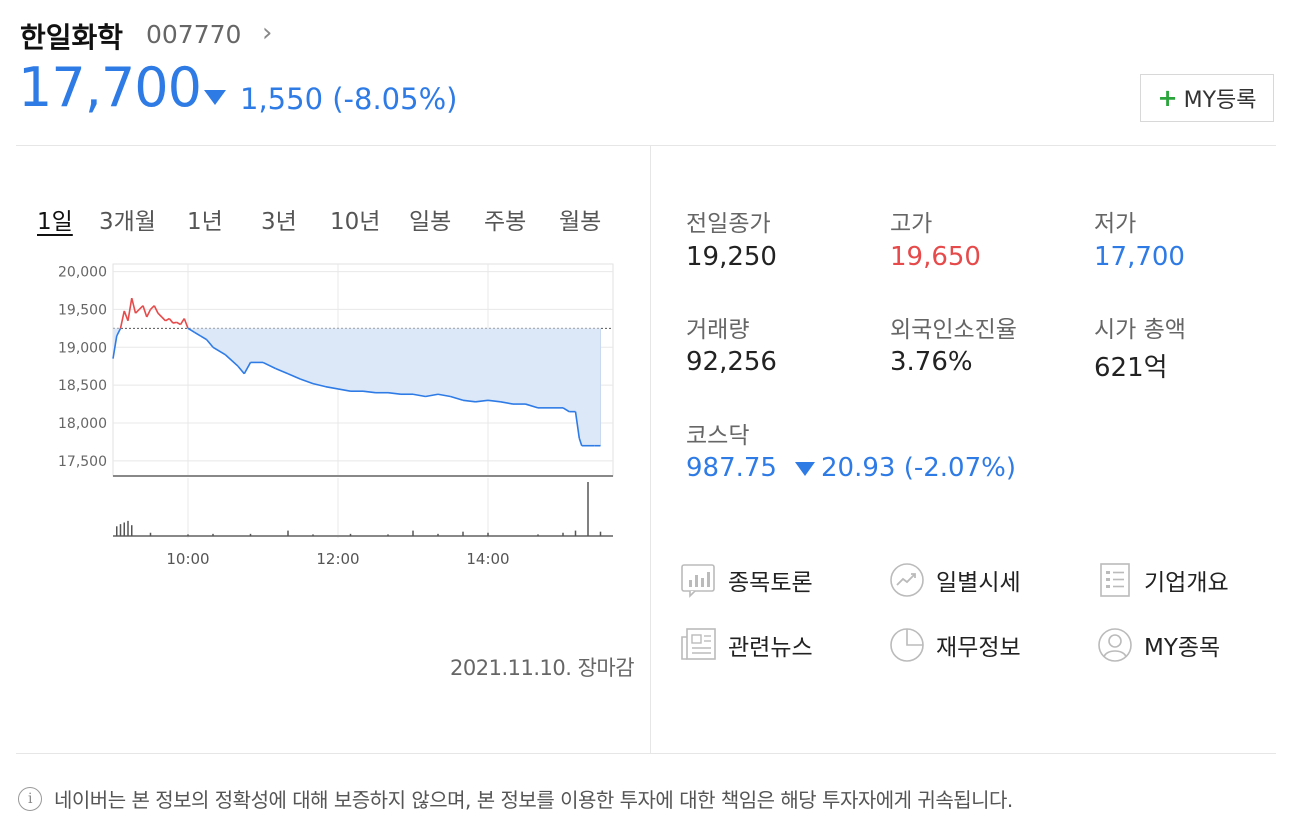 The height and width of the screenshot is (840, 1294). I want to click on y-tick-label: 20,000, so click(82, 273).